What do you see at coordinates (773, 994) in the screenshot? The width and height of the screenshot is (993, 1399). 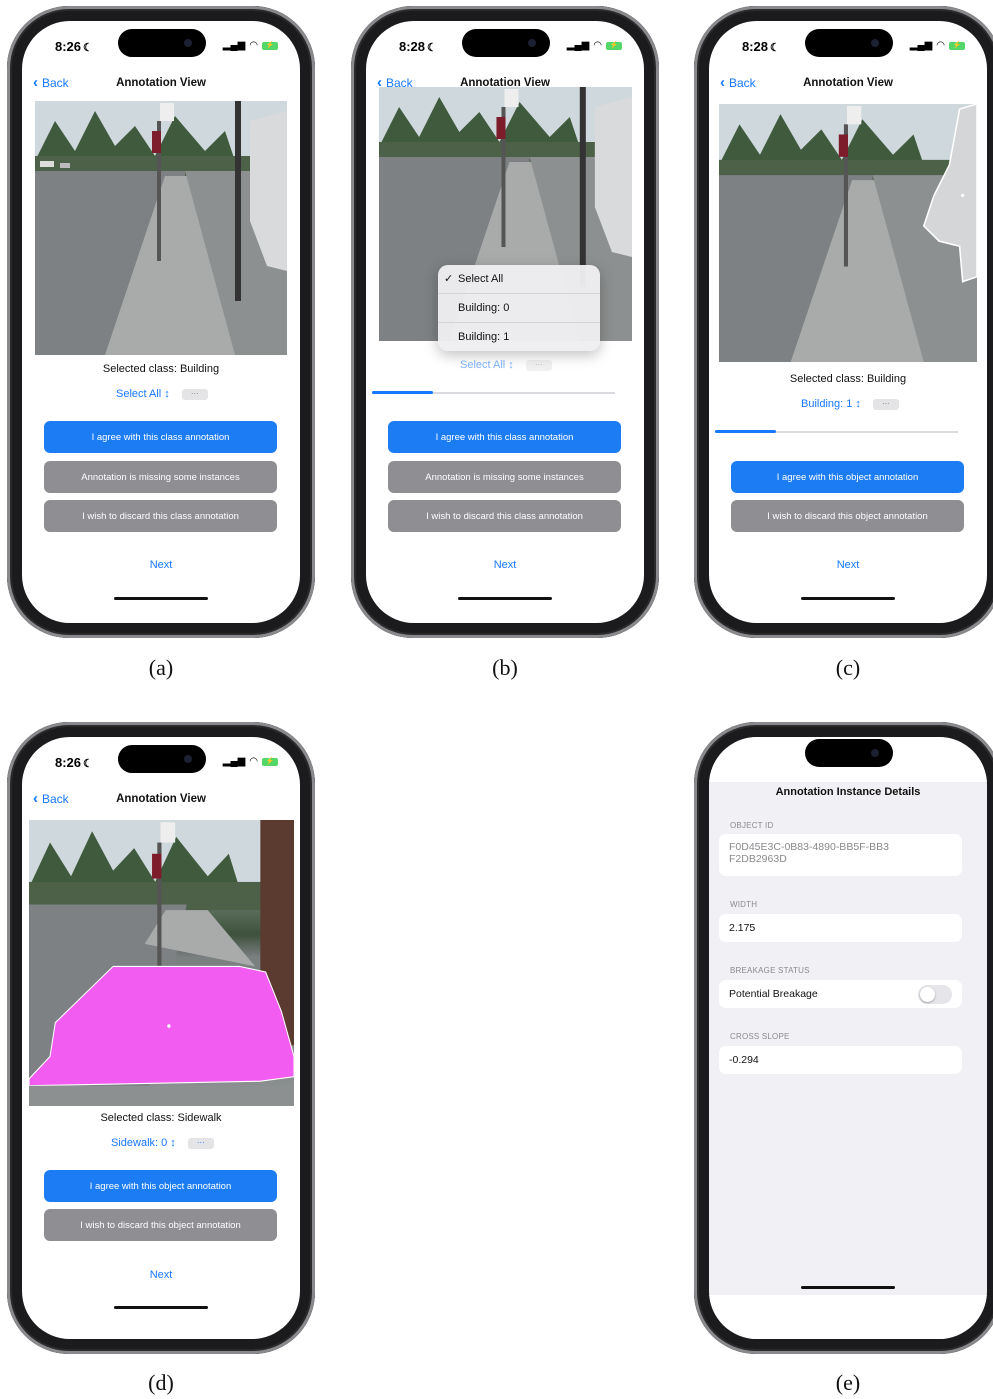 I see `breakage-row-label: Potential Breakage` at bounding box center [773, 994].